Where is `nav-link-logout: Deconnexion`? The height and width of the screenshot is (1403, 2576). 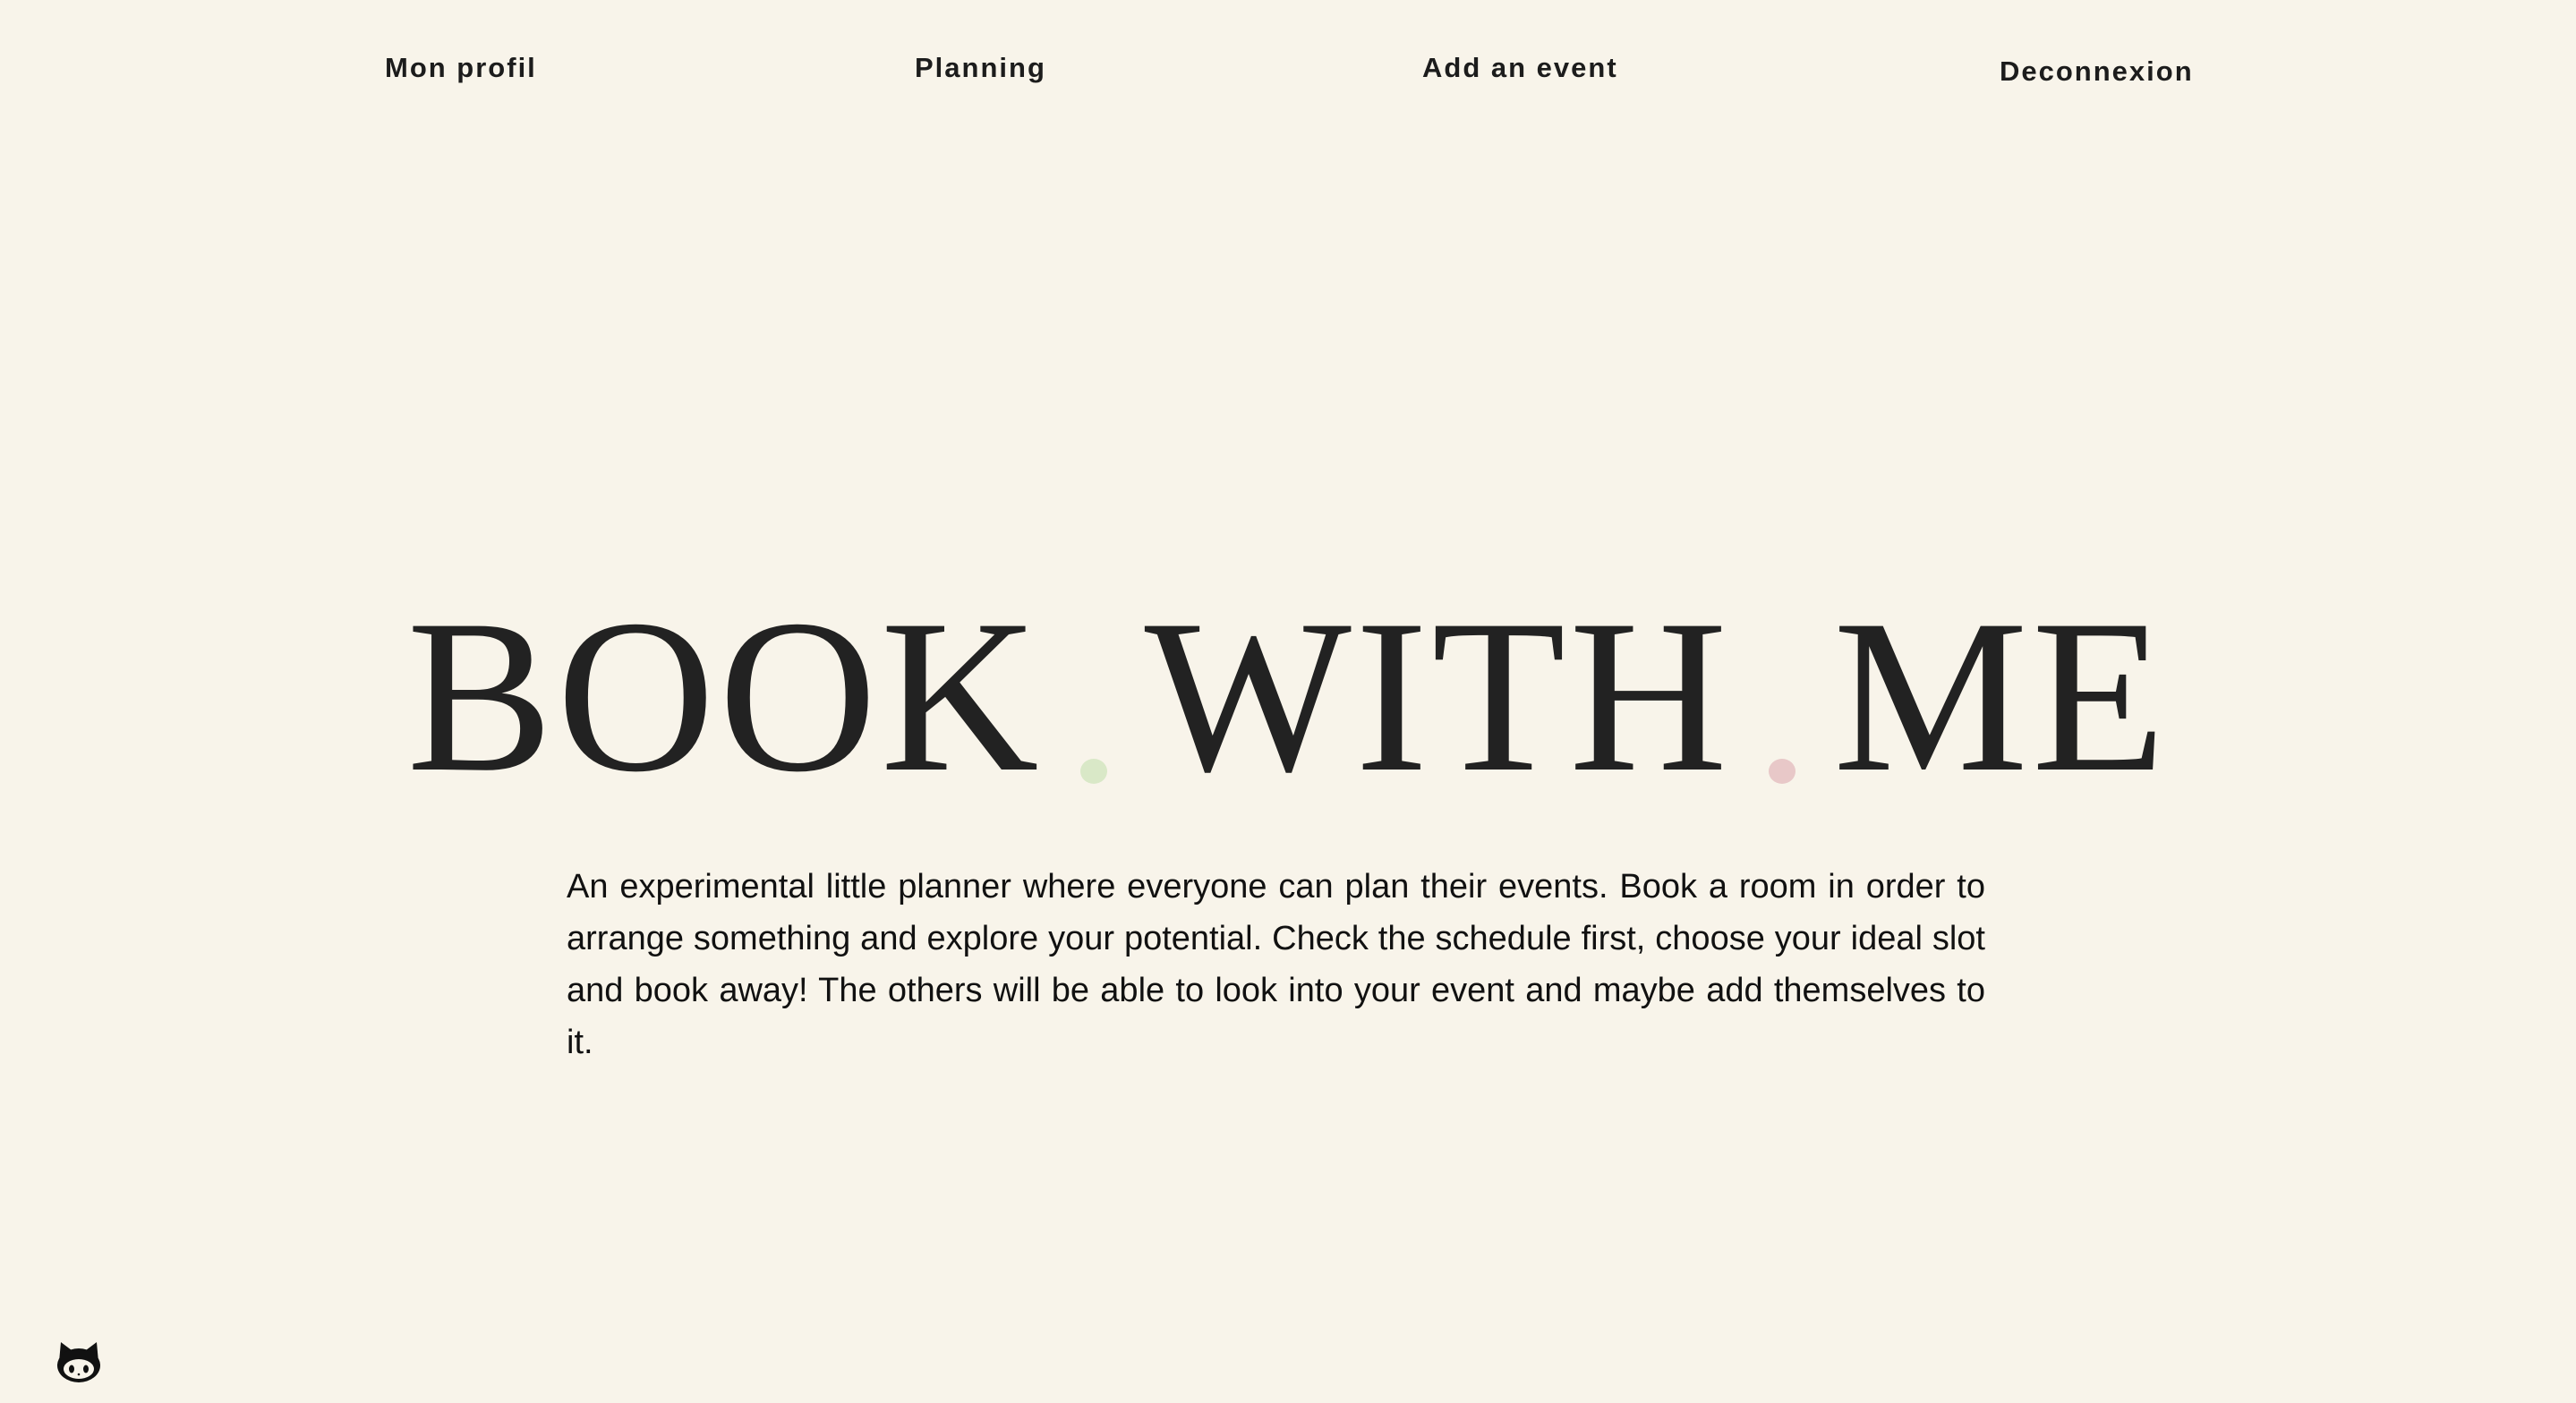
nav-link-logout: Deconnexion is located at coordinates (2097, 71).